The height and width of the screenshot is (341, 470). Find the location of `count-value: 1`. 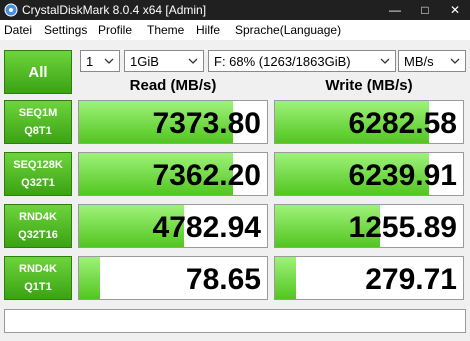

count-value: 1 is located at coordinates (90, 61).